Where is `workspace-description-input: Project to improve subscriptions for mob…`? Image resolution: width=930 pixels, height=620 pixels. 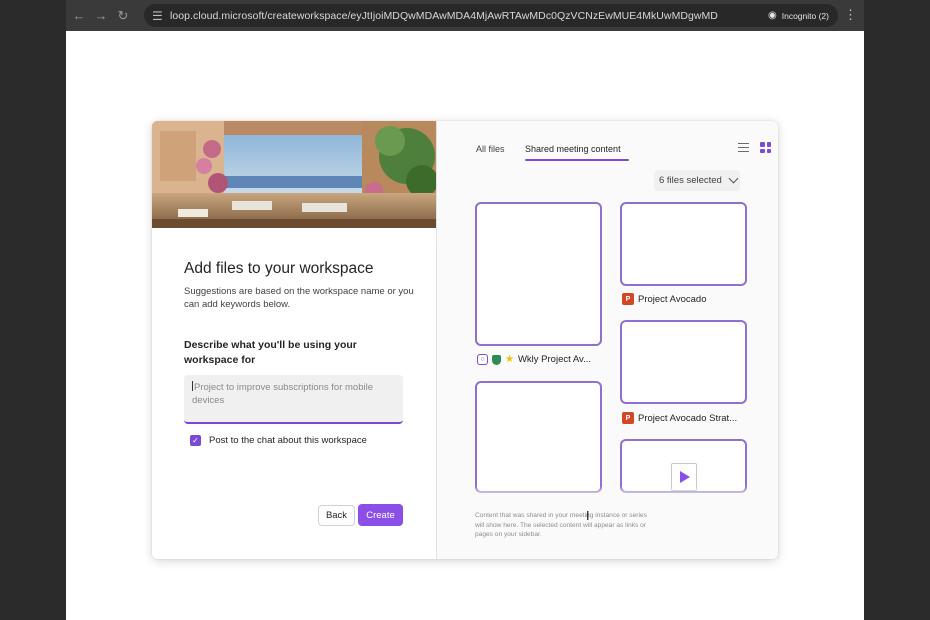 workspace-description-input: Project to improve subscriptions for mob… is located at coordinates (293, 399).